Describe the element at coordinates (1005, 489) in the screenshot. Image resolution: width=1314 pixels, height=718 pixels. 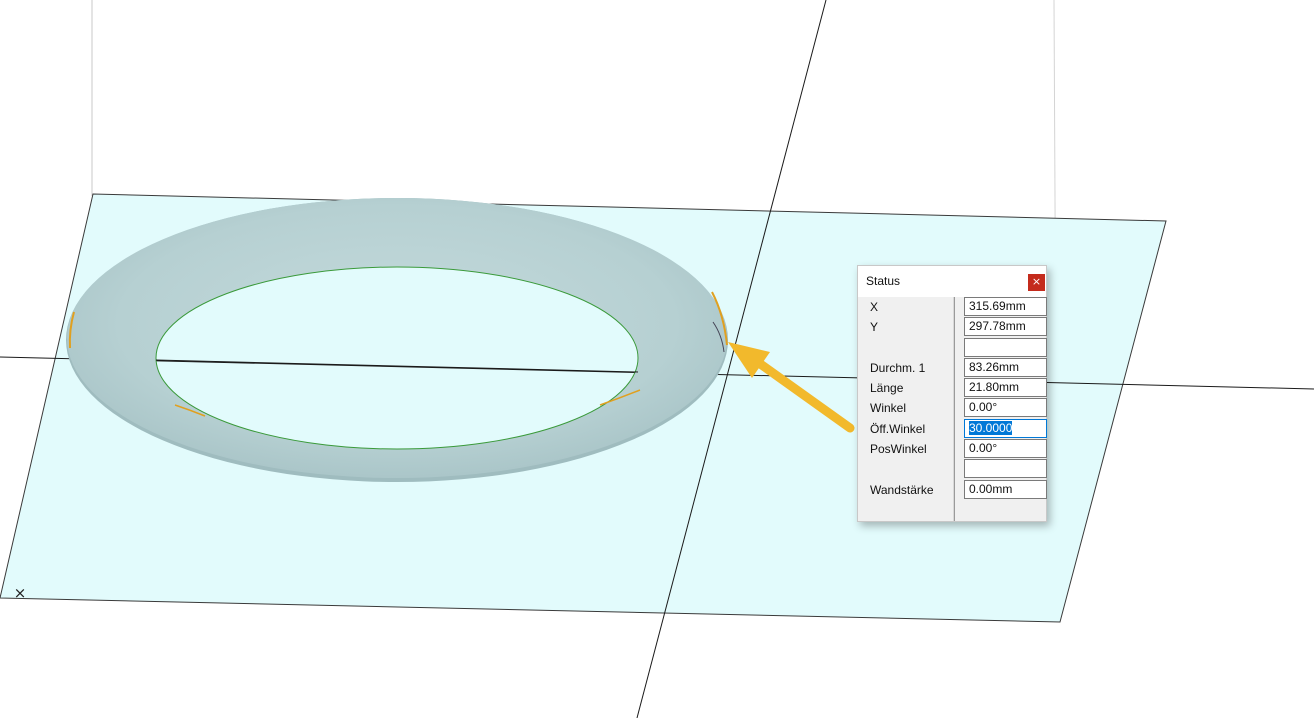
I see `field-wandstaerke: 0.00mm` at that location.